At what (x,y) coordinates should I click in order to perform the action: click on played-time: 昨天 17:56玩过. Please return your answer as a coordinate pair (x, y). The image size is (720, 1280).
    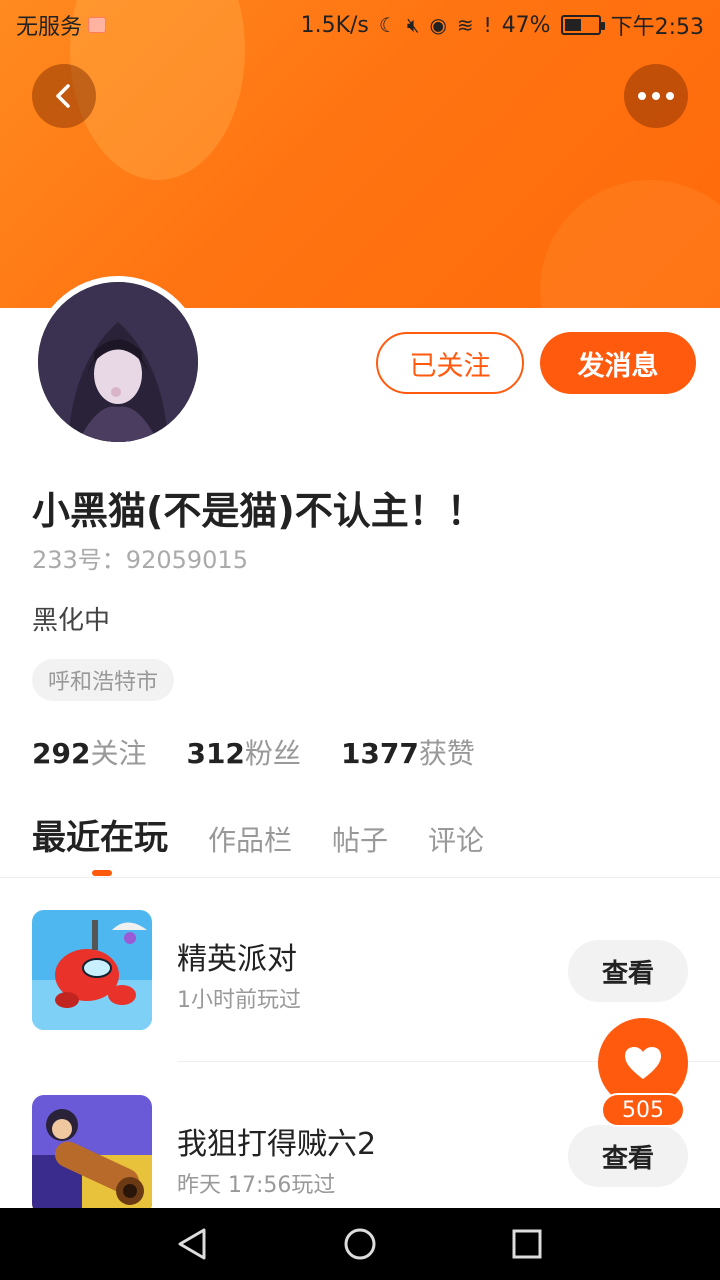
    Looking at the image, I should click on (256, 1185).